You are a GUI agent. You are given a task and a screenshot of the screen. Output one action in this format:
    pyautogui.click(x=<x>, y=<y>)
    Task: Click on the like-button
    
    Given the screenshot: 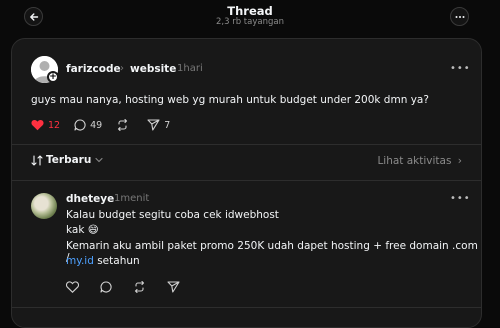 What is the action you would take?
    pyautogui.click(x=74, y=287)
    